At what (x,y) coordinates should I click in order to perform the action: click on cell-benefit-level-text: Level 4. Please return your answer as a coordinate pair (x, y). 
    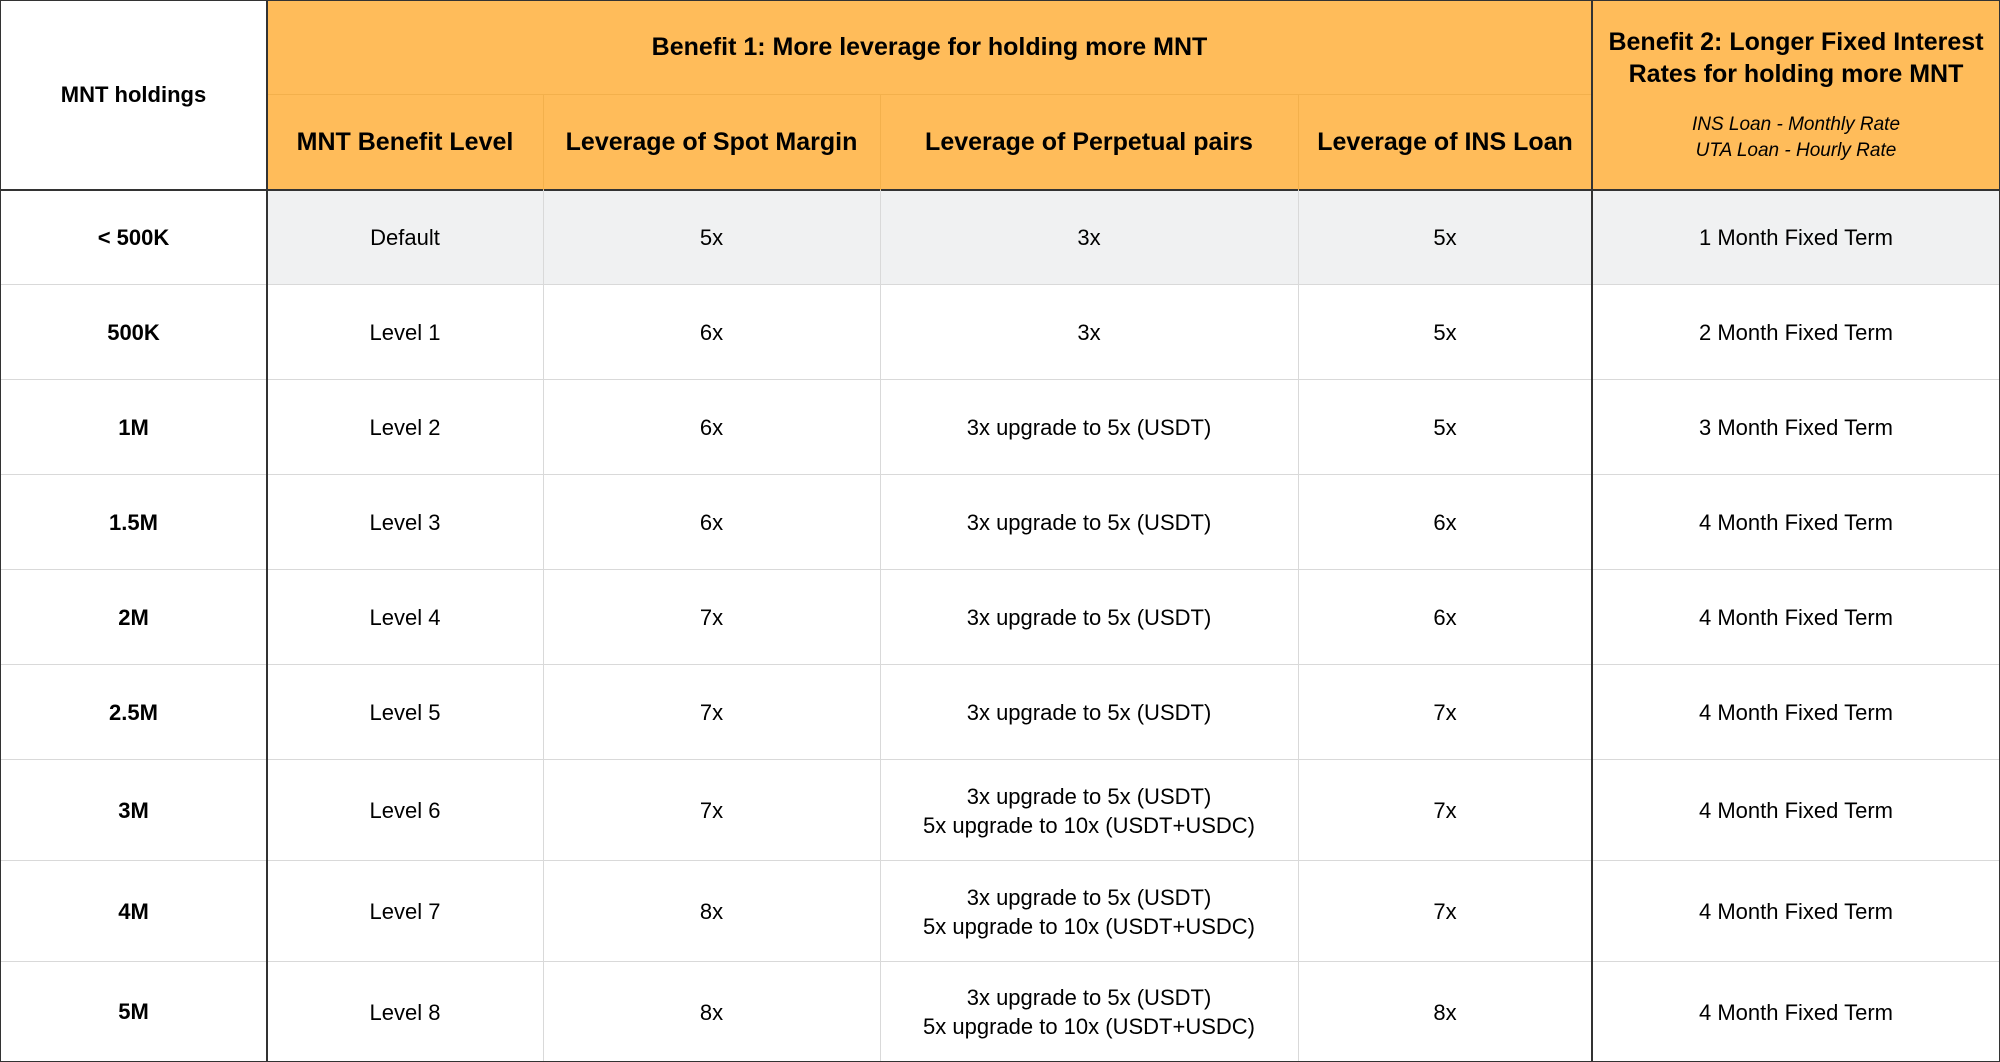
    Looking at the image, I should click on (405, 617).